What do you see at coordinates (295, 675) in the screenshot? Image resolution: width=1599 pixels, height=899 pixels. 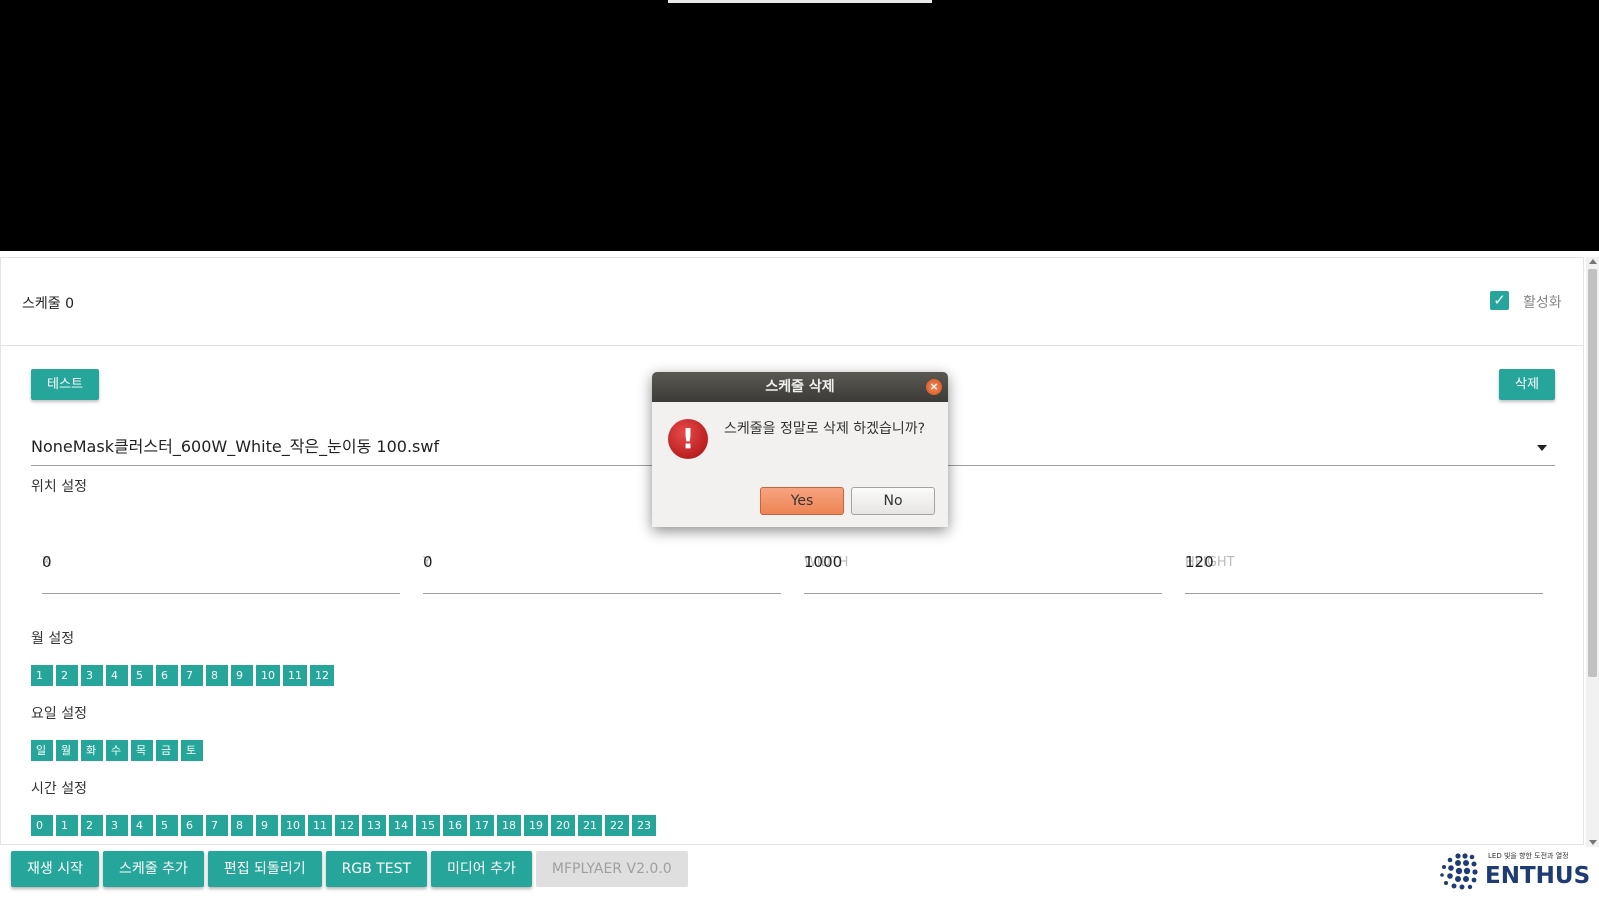 I see `month-chip: 11` at bounding box center [295, 675].